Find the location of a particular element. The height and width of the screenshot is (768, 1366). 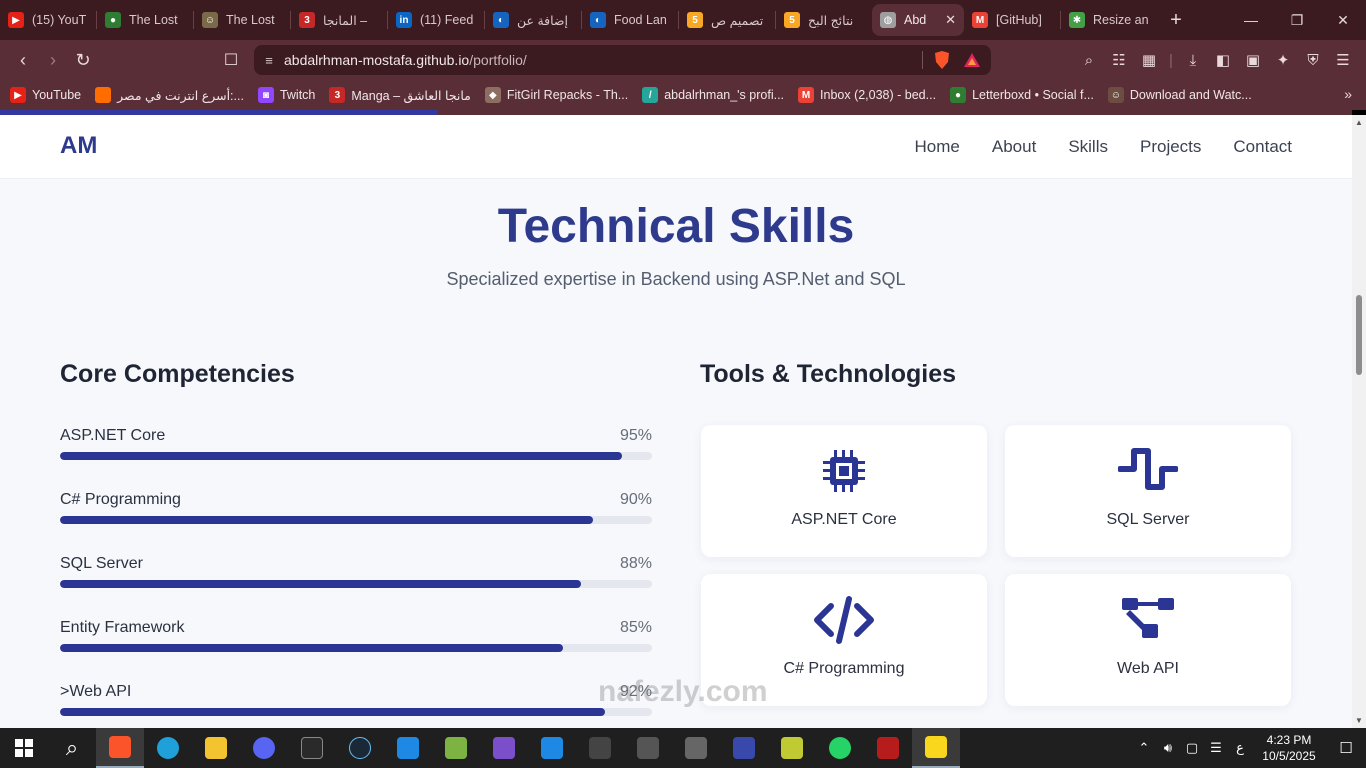

leo-ai-icon: ✦ is located at coordinates (1283, 60).